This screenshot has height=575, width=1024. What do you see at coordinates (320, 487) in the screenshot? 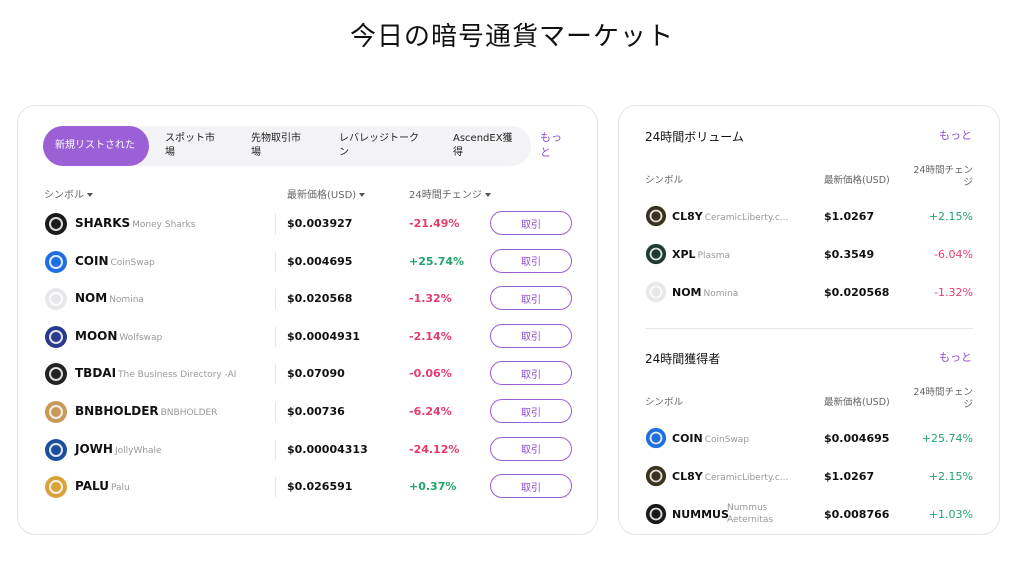
I see `coin-price: $0.026591` at bounding box center [320, 487].